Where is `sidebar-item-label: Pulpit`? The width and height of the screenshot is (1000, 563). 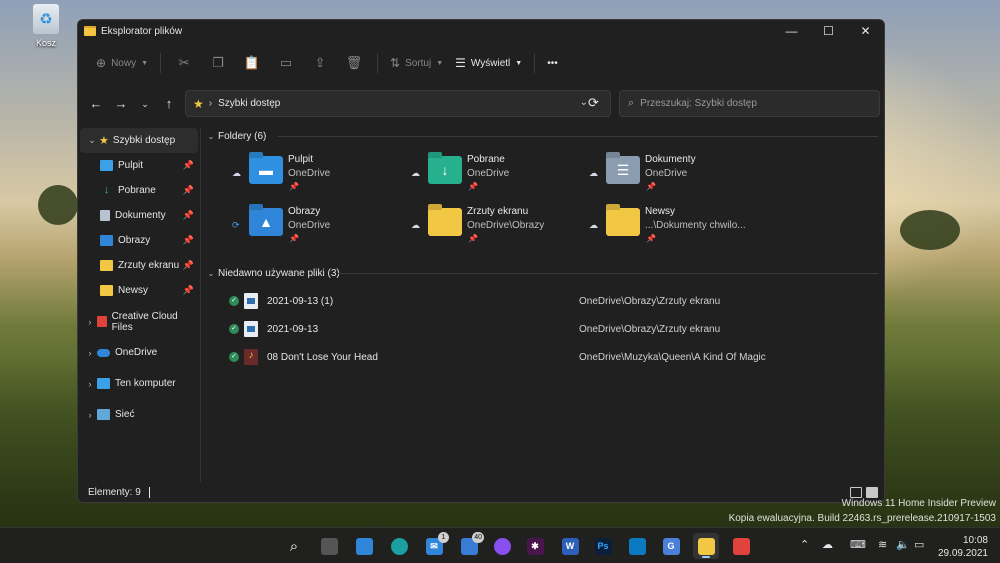
sidebar-item-label: Pulpit is located at coordinates (131, 165).